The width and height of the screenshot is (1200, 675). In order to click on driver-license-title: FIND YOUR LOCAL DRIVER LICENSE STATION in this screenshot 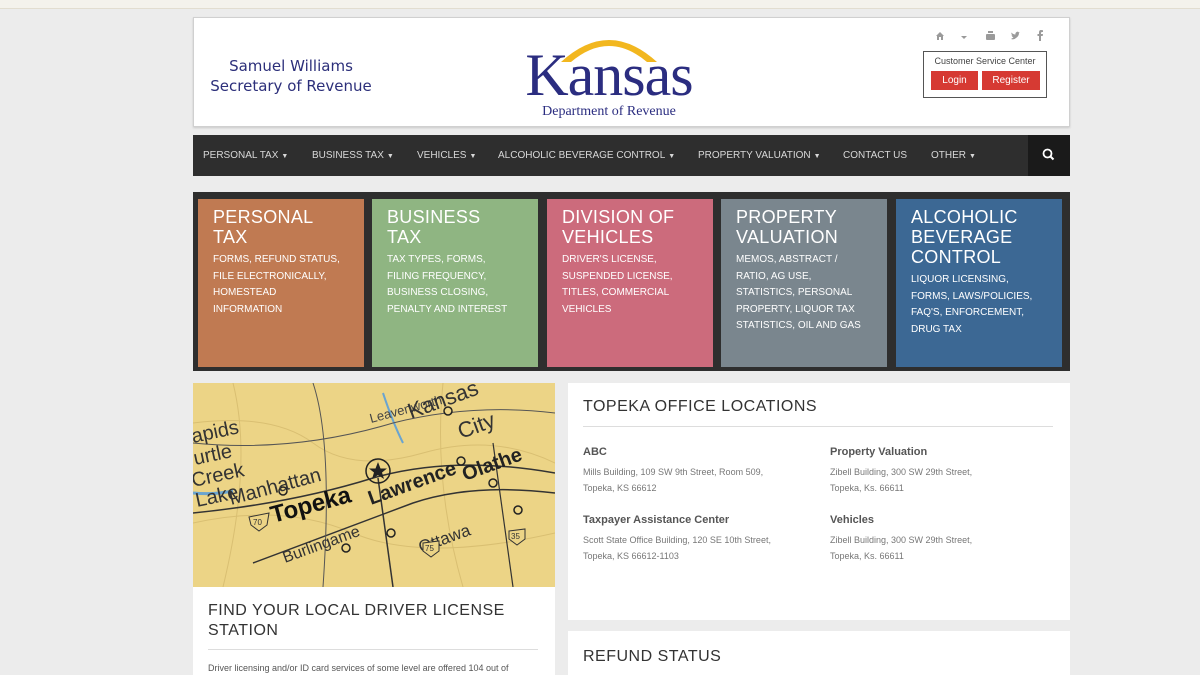, I will do `click(373, 621)`.